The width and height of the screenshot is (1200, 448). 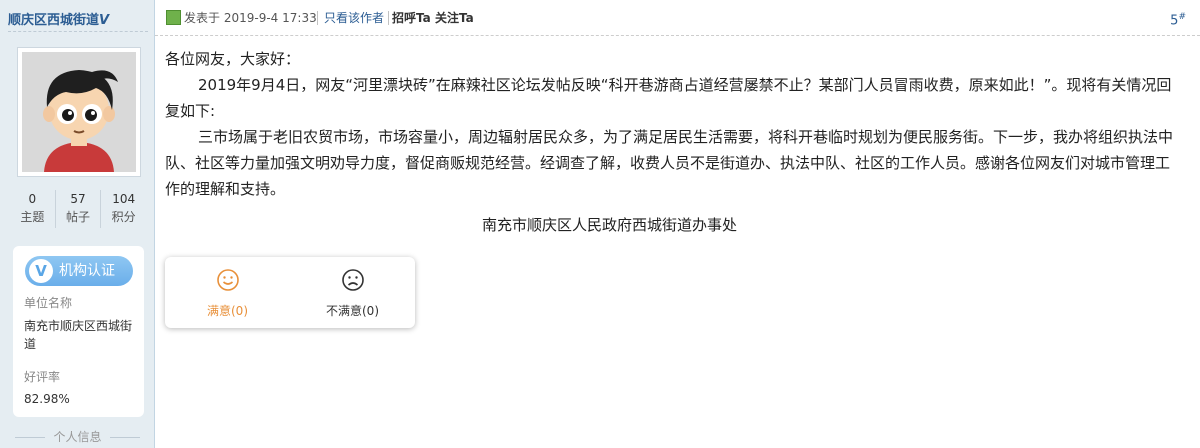 What do you see at coordinates (202, 18) in the screenshot?
I see `post-time-prefix: 发表于` at bounding box center [202, 18].